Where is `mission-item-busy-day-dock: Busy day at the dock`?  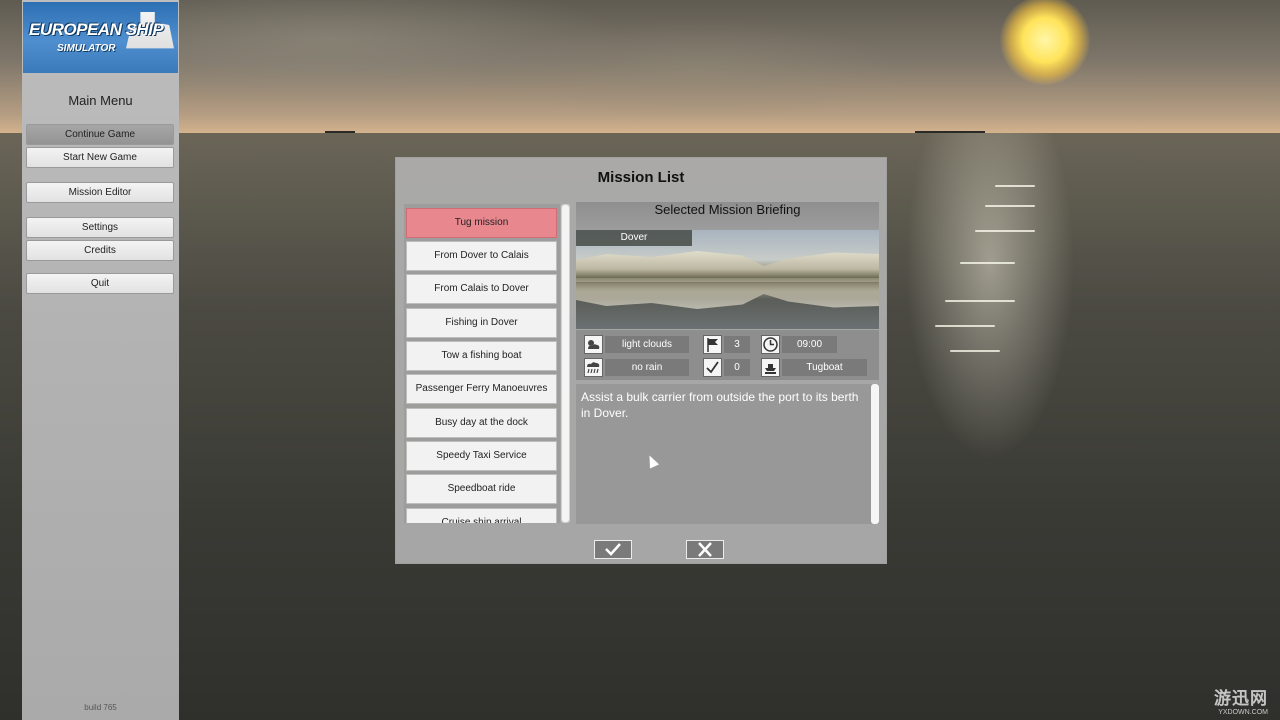 mission-item-busy-day-dock: Busy day at the dock is located at coordinates (481, 423).